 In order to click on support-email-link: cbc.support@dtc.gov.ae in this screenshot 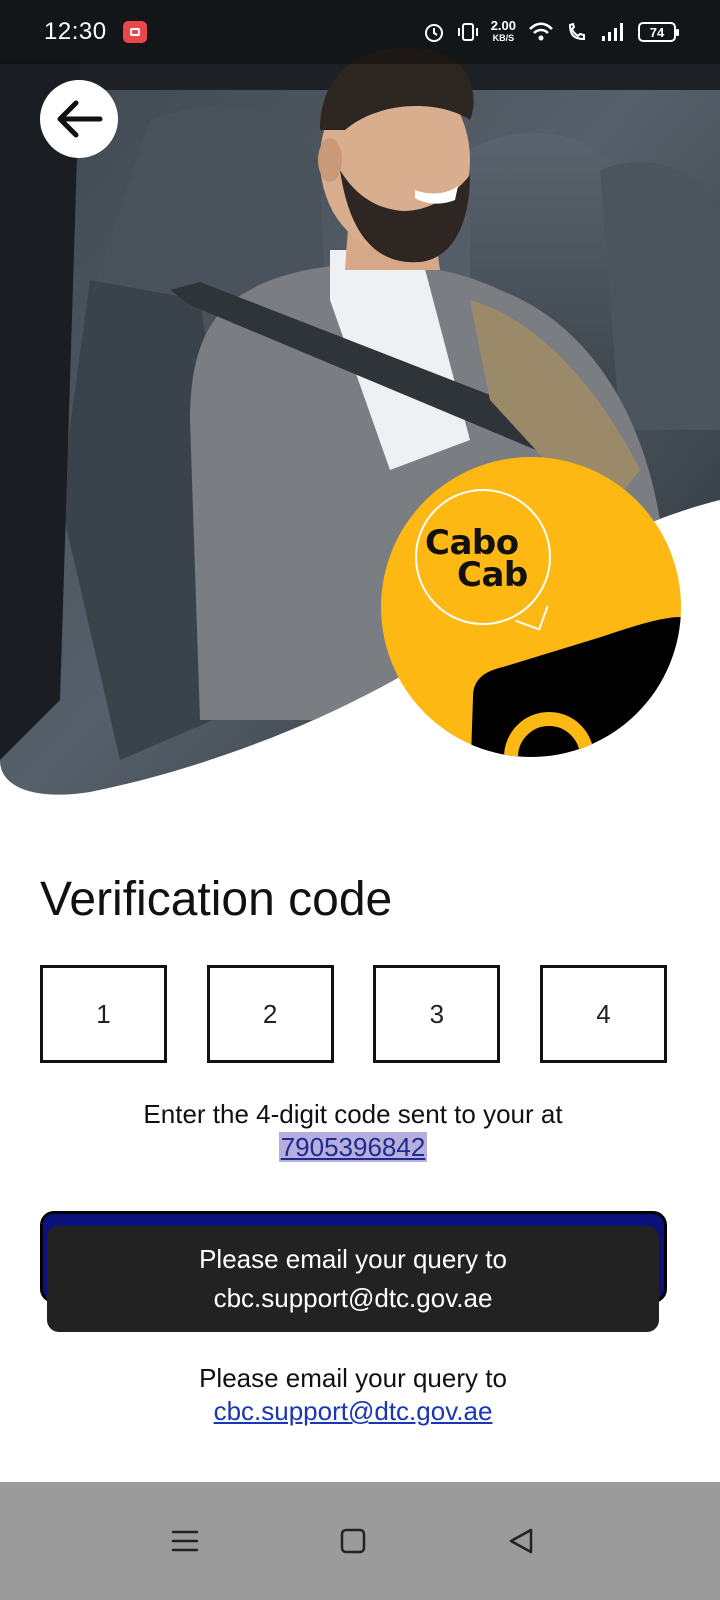, I will do `click(353, 1411)`.